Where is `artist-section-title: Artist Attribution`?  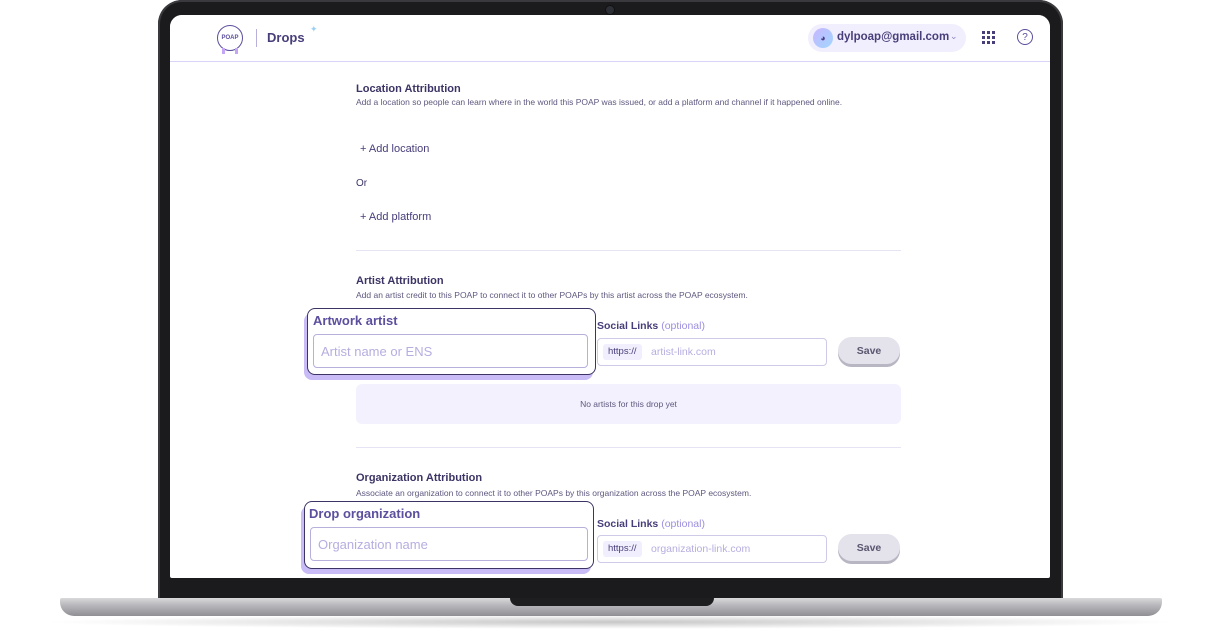 artist-section-title: Artist Attribution is located at coordinates (400, 281).